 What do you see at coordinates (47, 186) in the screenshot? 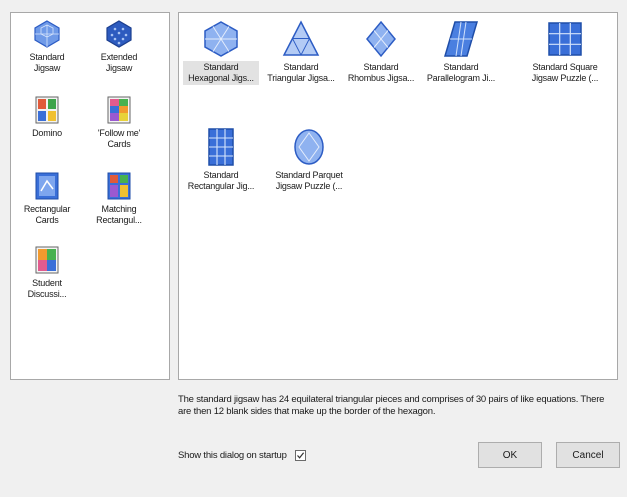
I see `rectangular-cards-icon` at bounding box center [47, 186].